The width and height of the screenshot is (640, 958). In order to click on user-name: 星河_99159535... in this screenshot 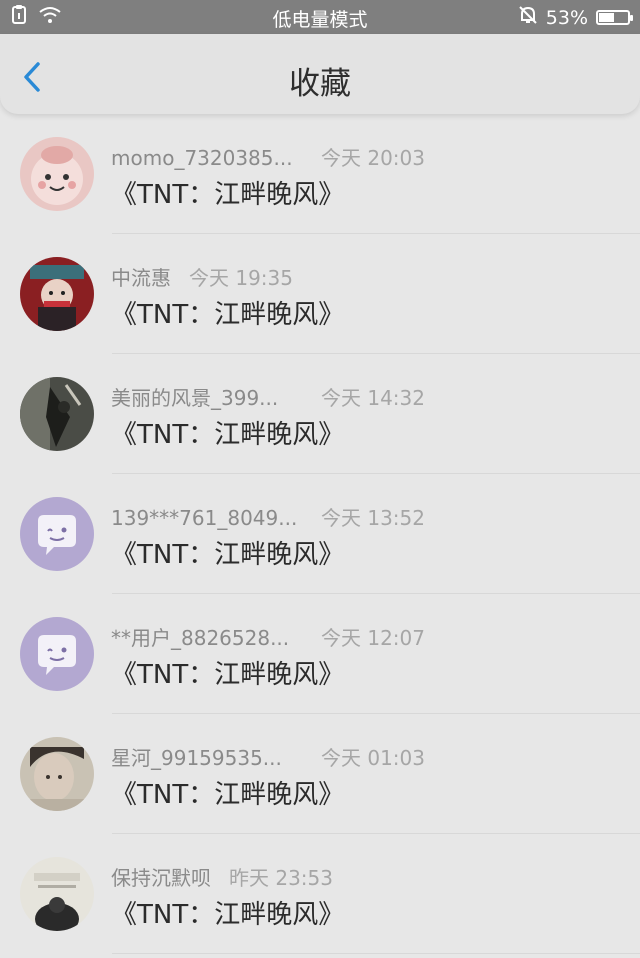, I will do `click(196, 758)`.